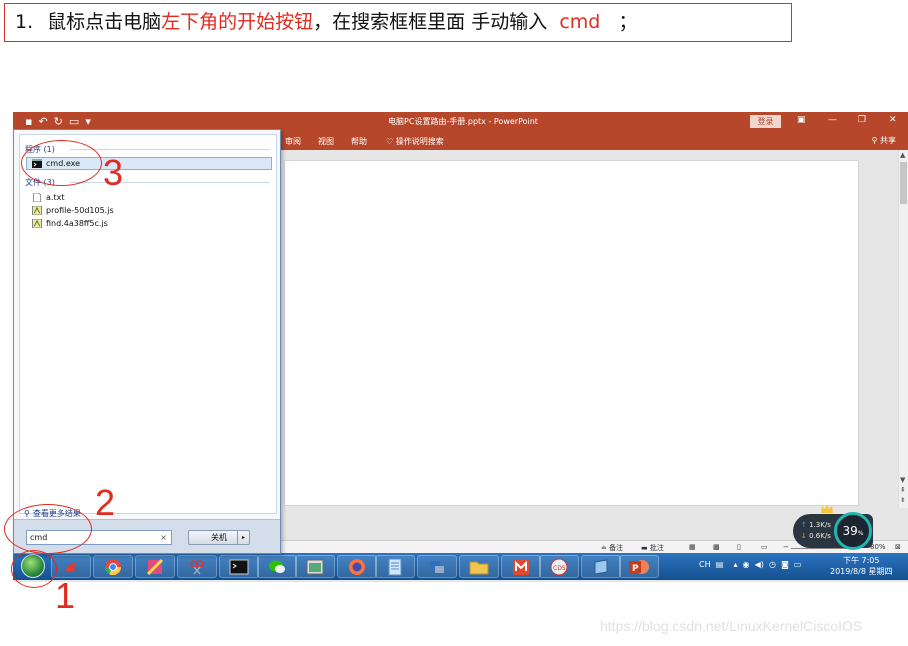  Describe the element at coordinates (601, 566) in the screenshot. I see `taskbar-app-virtualbox` at that location.